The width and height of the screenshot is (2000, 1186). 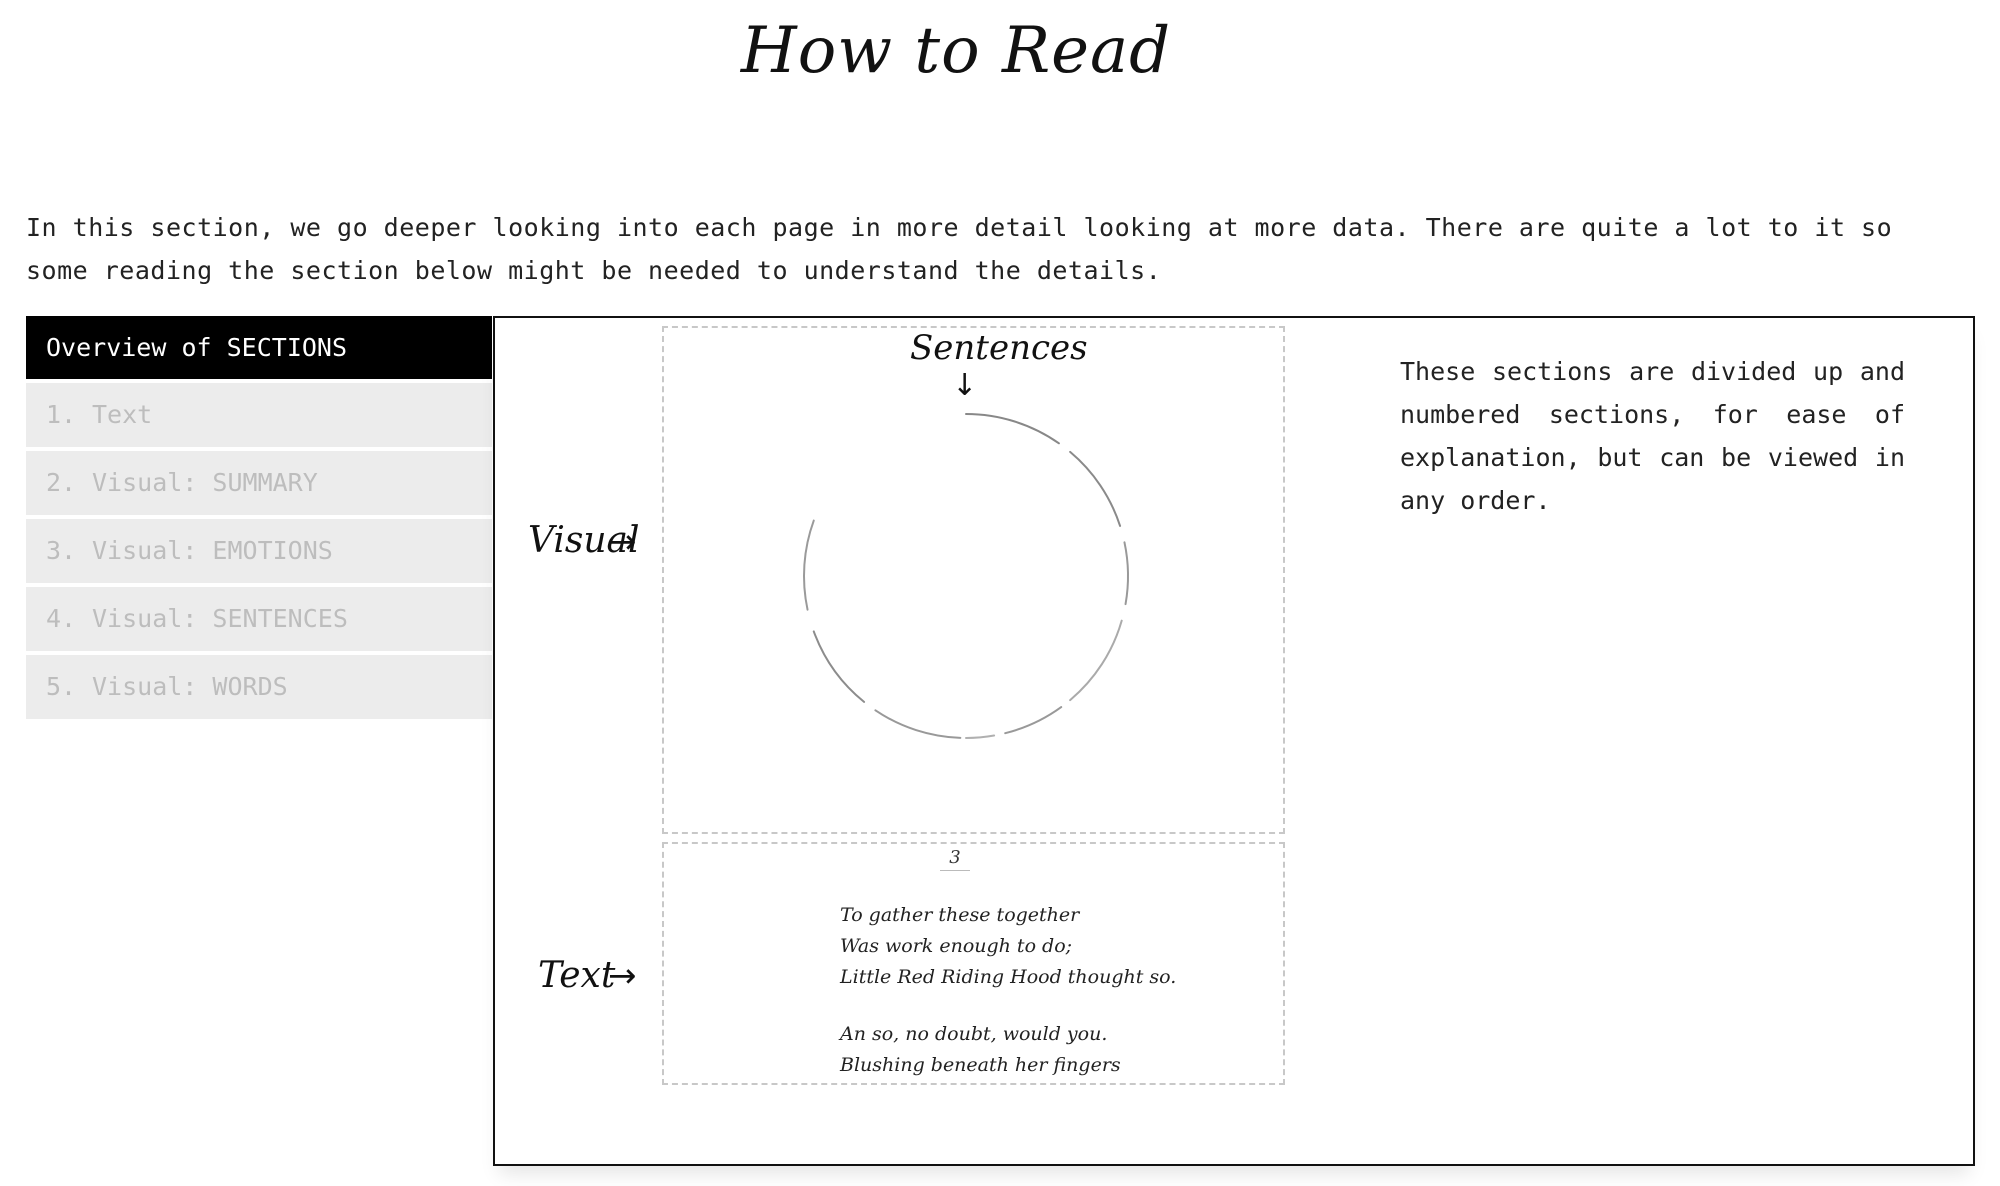 What do you see at coordinates (960, 915) in the screenshot?
I see `poem-line: To gather these together` at bounding box center [960, 915].